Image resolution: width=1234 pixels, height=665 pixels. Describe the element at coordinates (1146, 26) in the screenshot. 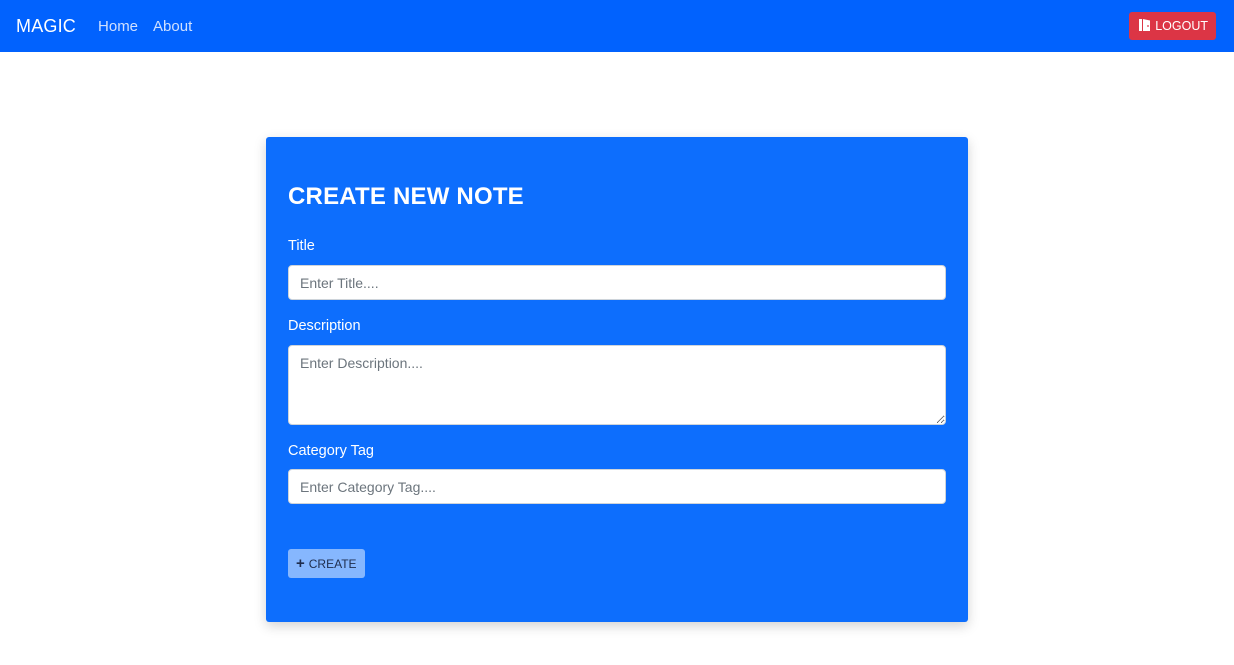

I see `door-exit-icon` at that location.